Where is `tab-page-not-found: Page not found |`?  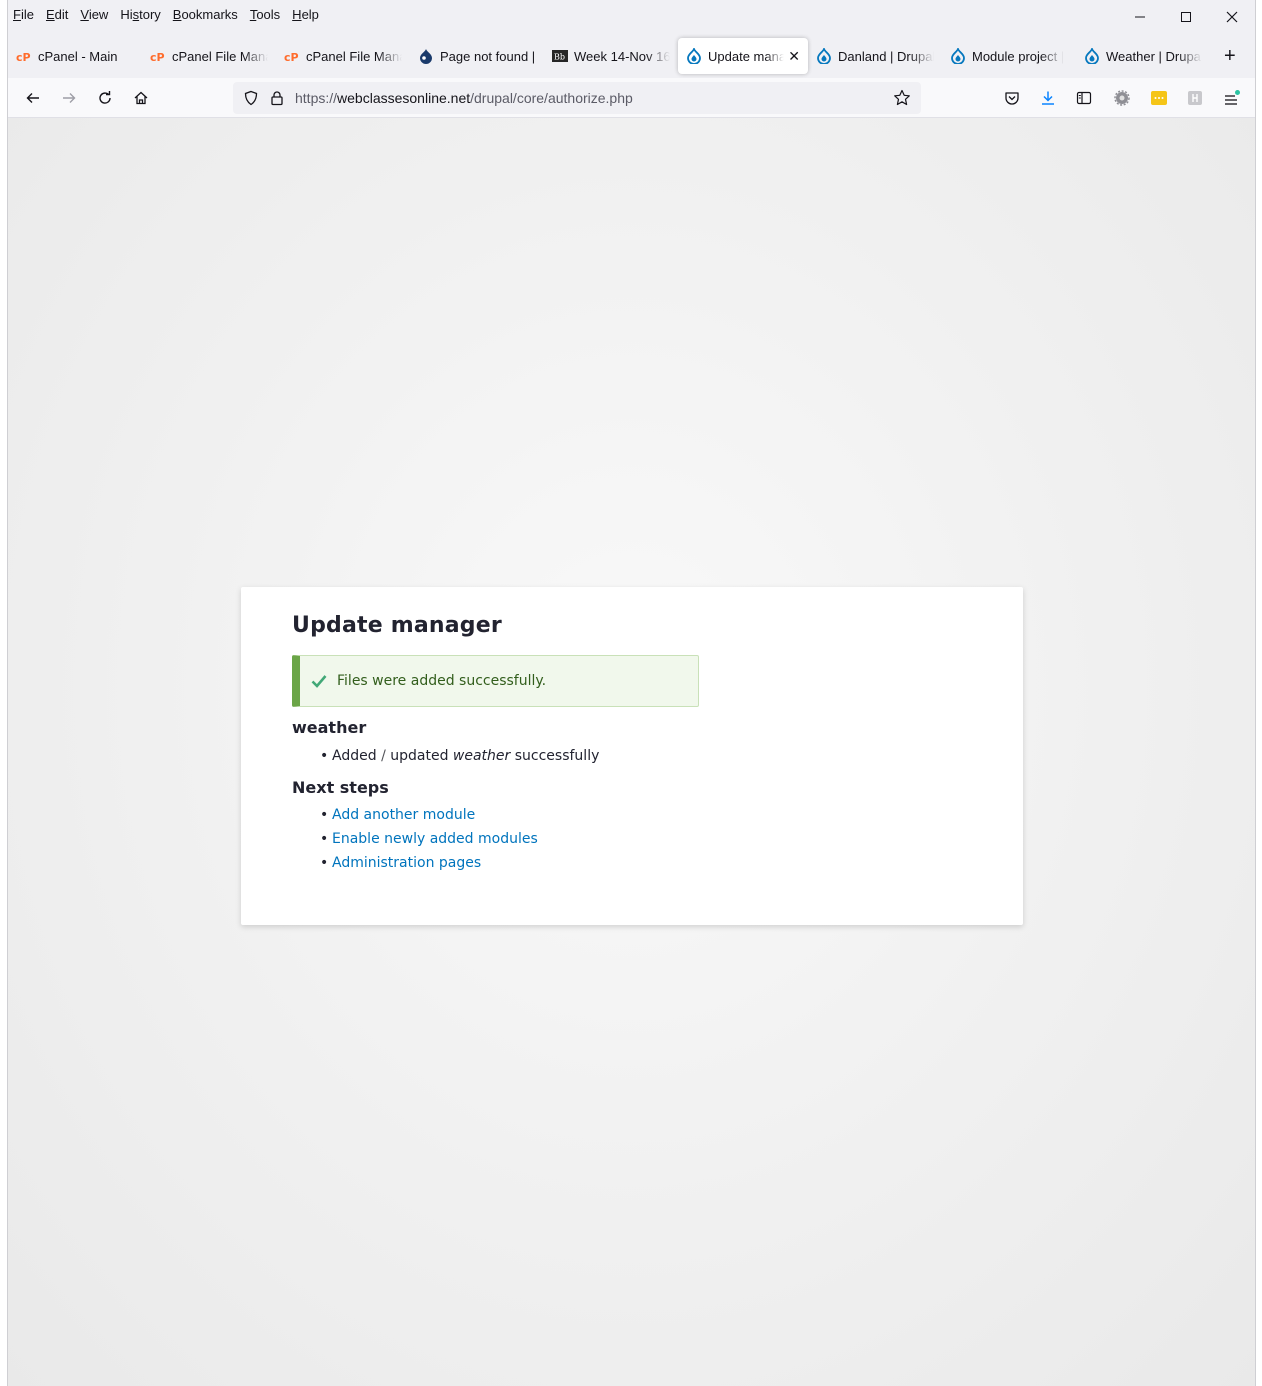 tab-page-not-found: Page not found | is located at coordinates (477, 56).